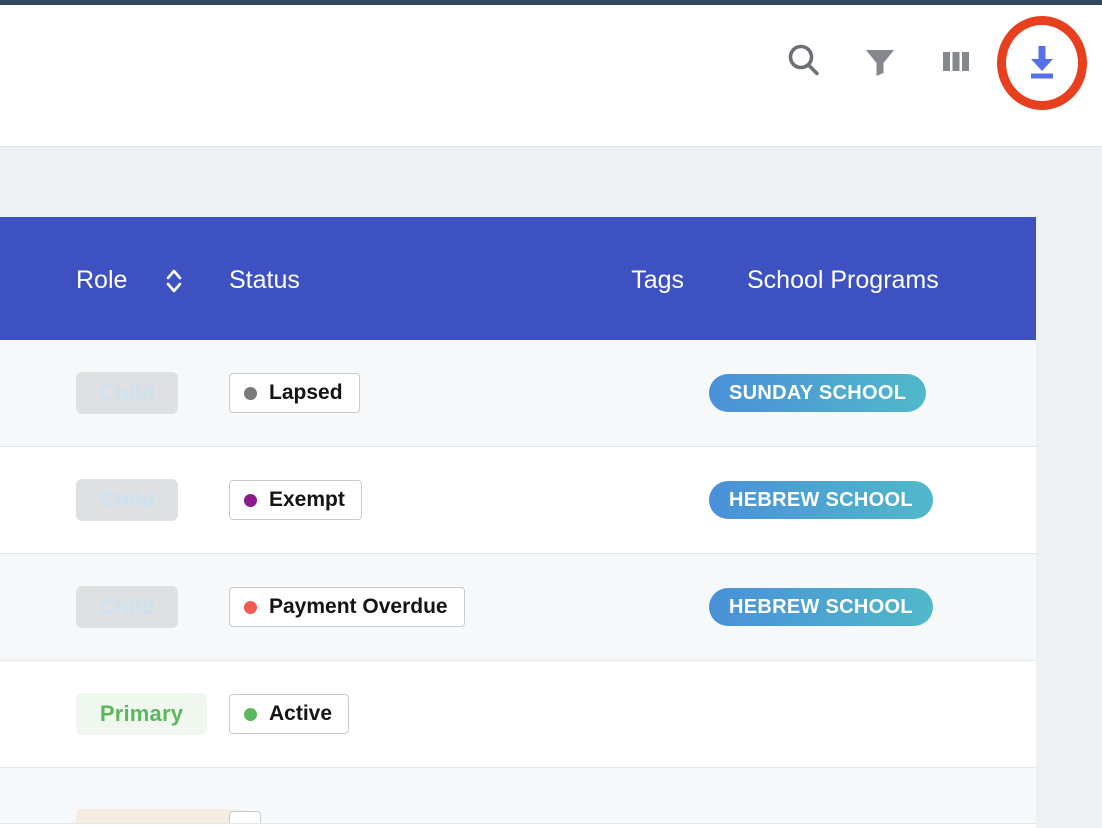 This screenshot has width=1102, height=828. I want to click on cell-status, so click(394, 817).